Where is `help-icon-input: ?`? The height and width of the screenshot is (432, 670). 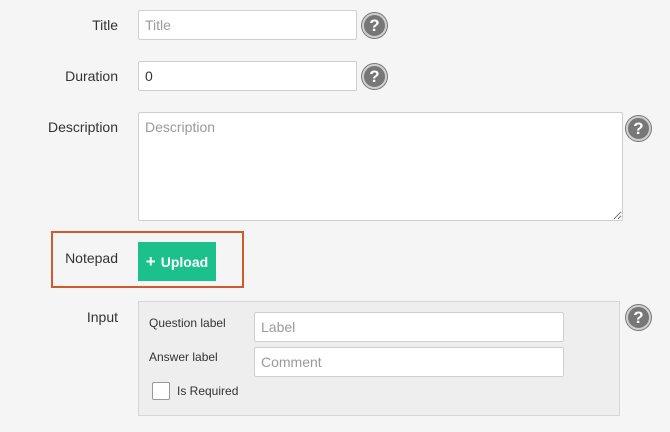
help-icon-input: ? is located at coordinates (638, 317).